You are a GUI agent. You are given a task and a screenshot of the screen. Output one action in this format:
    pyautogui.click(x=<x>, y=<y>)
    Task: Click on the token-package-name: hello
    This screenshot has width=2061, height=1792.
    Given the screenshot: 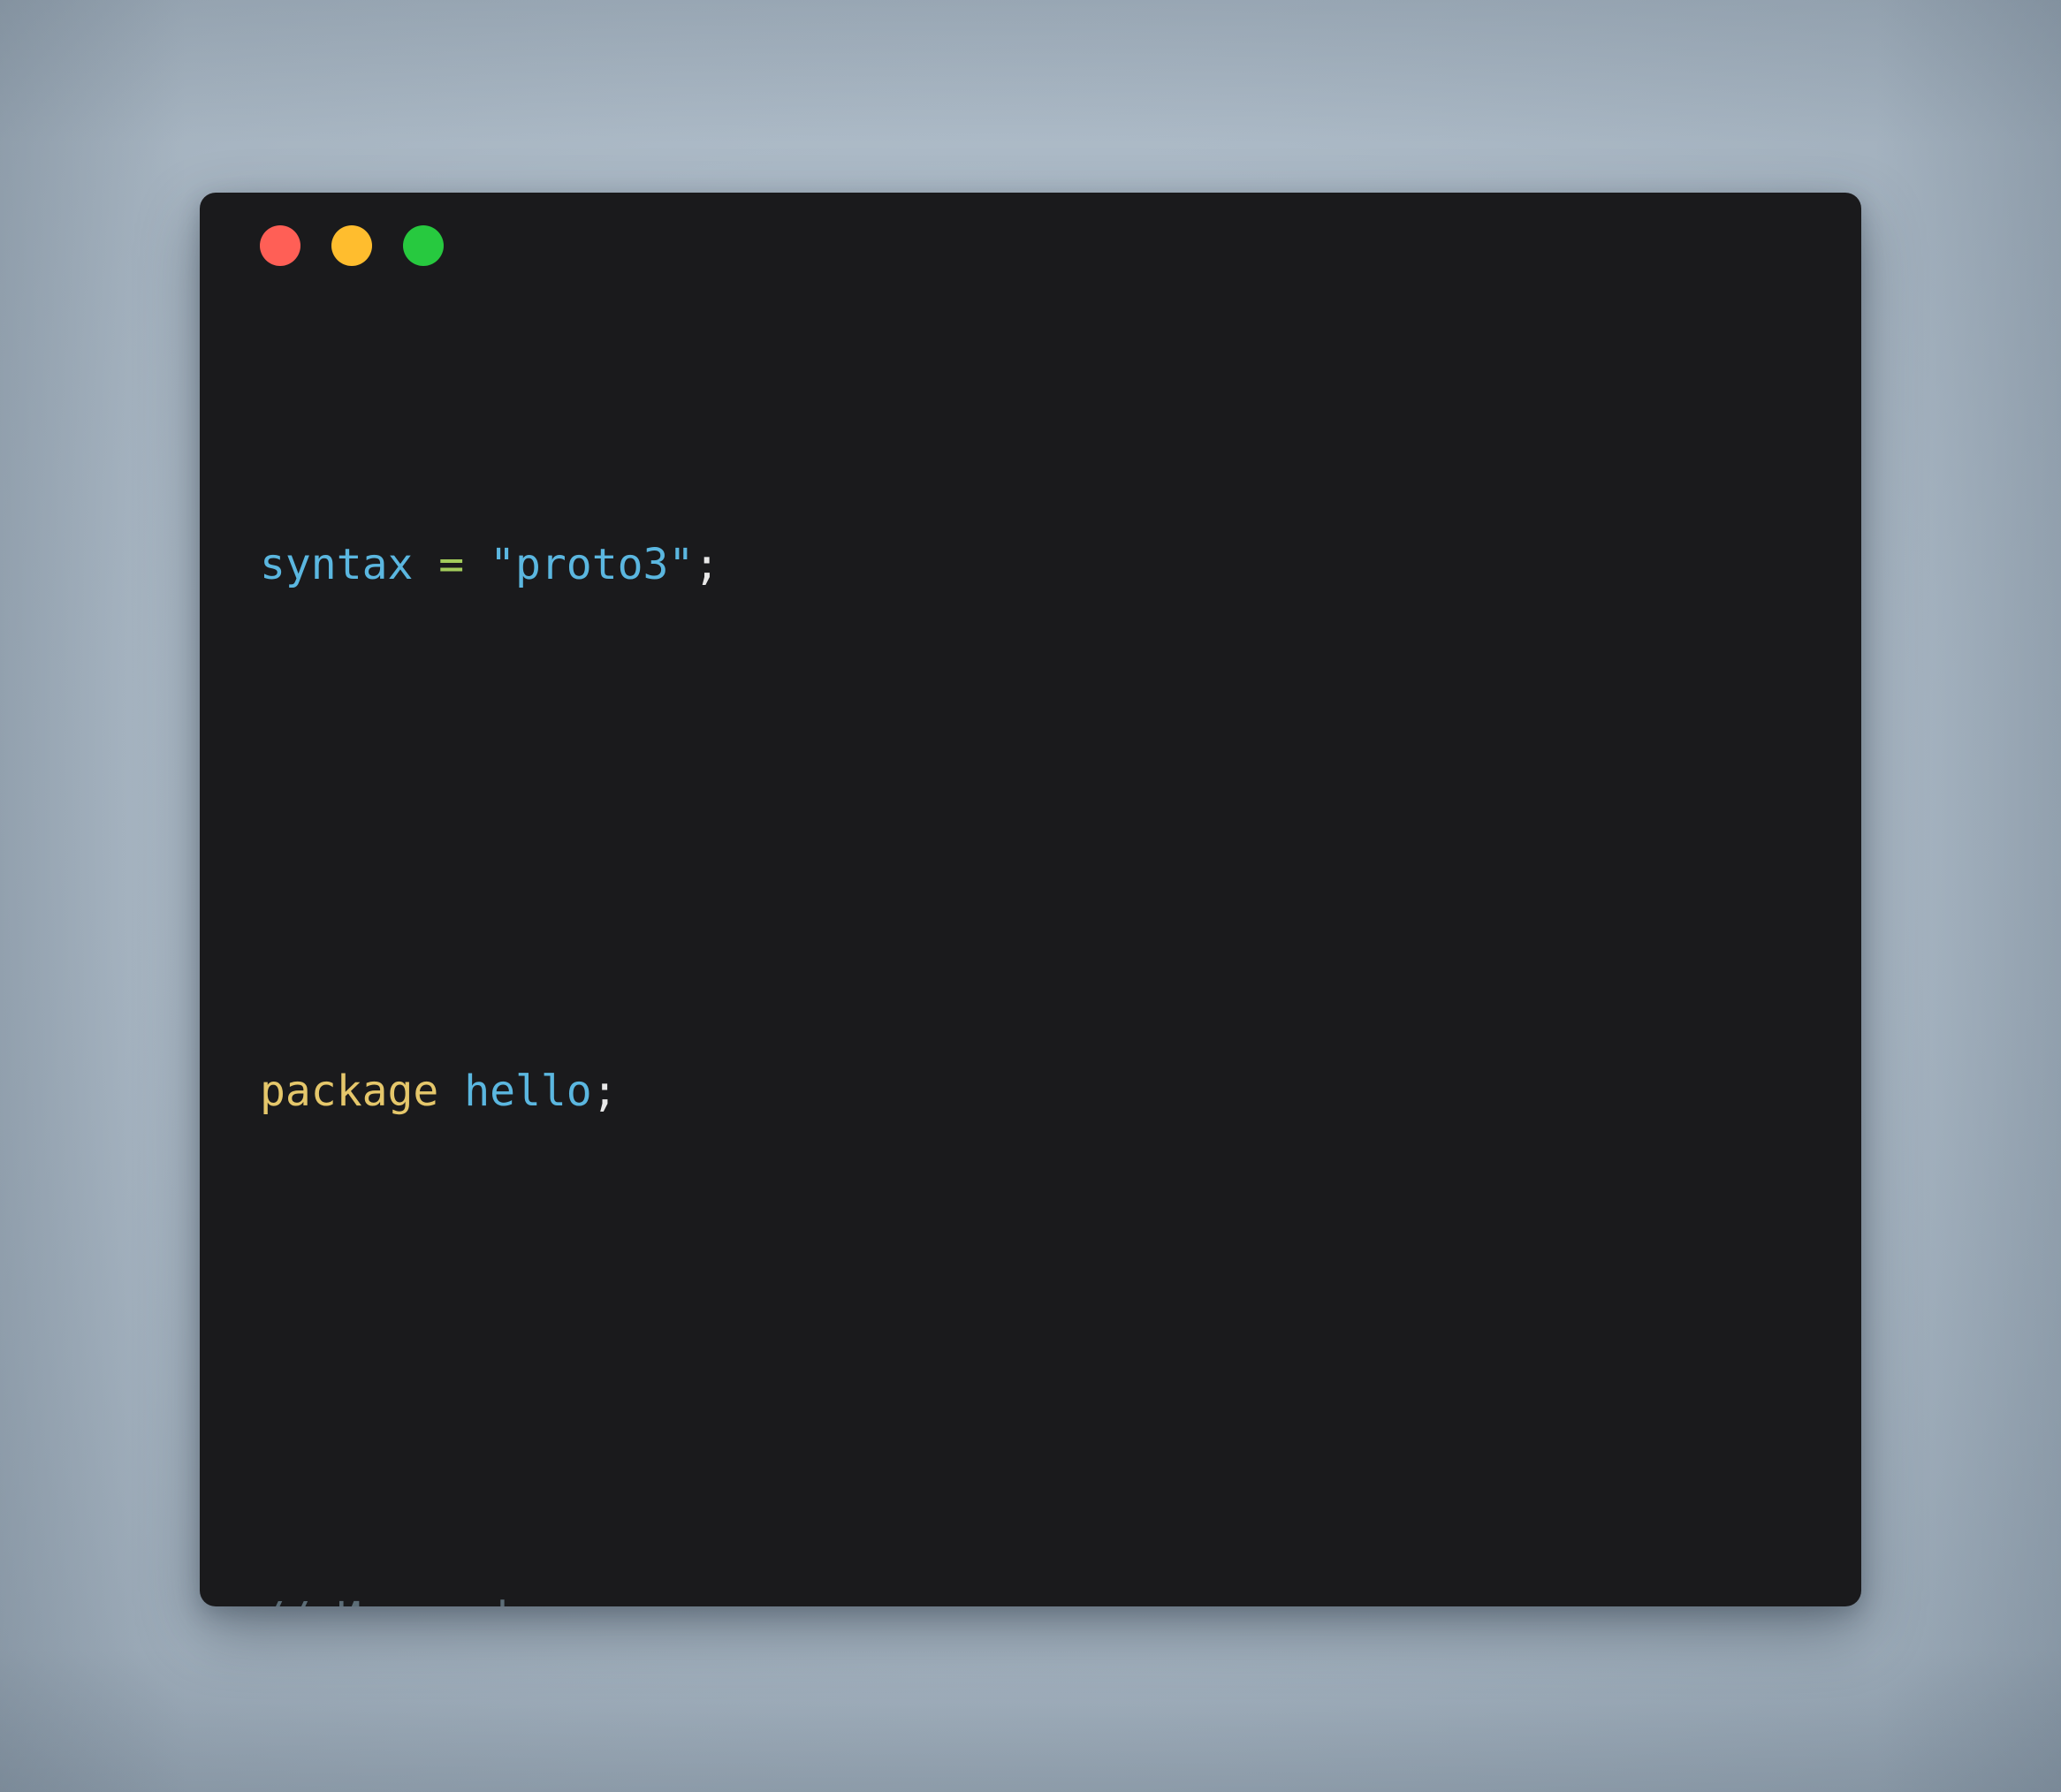 What is the action you would take?
    pyautogui.click(x=528, y=1091)
    